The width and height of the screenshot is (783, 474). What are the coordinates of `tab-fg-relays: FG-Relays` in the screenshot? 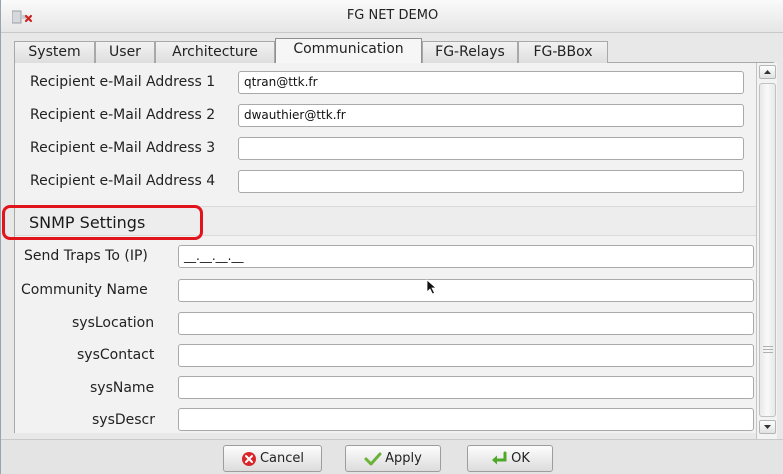 It's located at (470, 52).